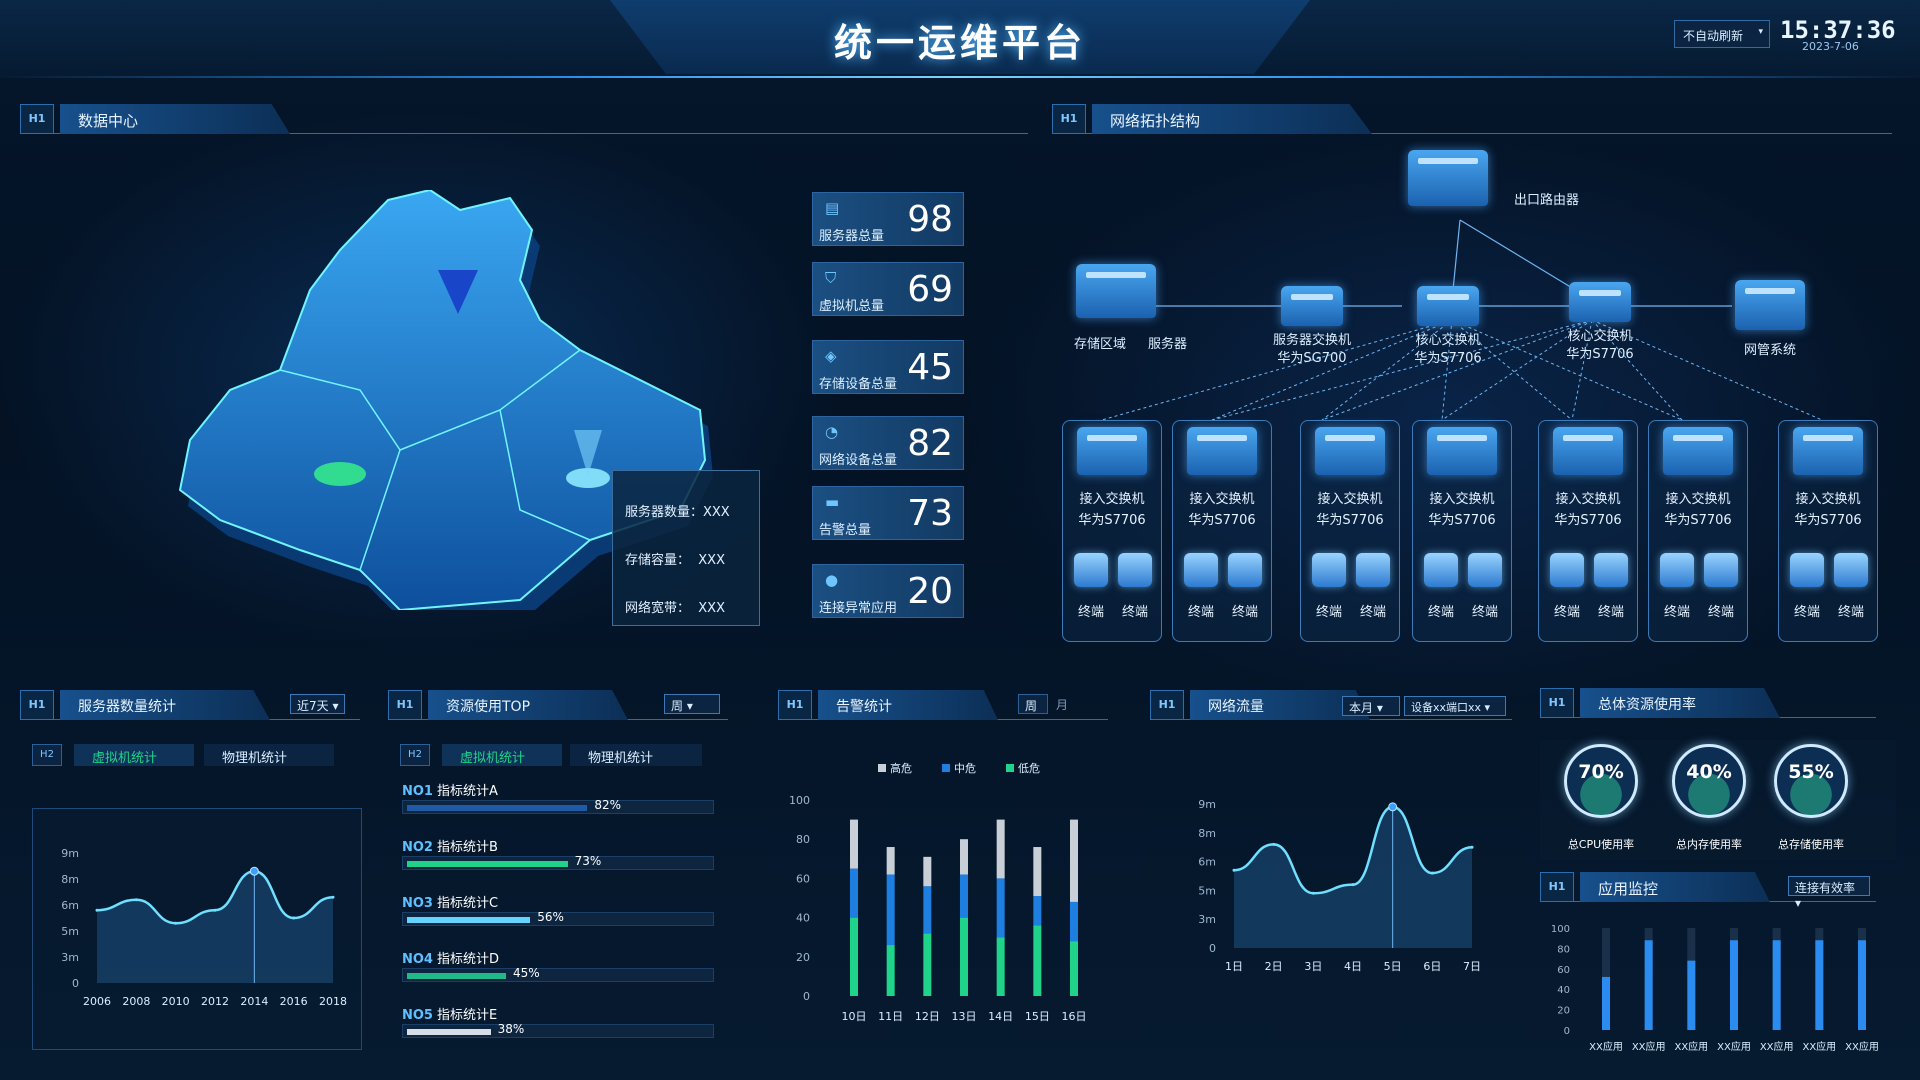 The width and height of the screenshot is (1920, 1080). Describe the element at coordinates (70, 931) in the screenshot. I see `y-tick-label: 5m` at that location.